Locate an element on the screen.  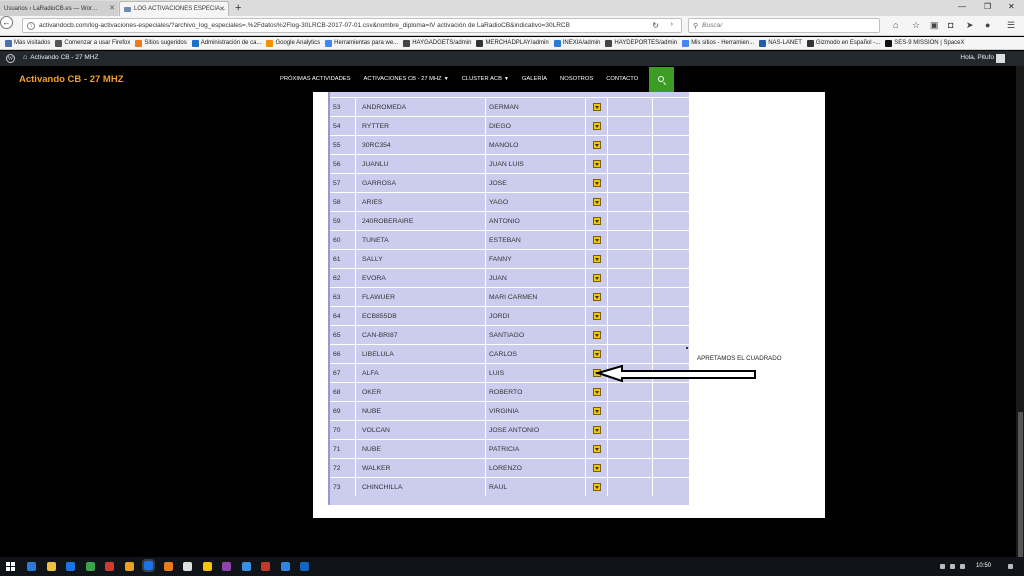
tray-volume-icon is located at coordinates (952, 566).